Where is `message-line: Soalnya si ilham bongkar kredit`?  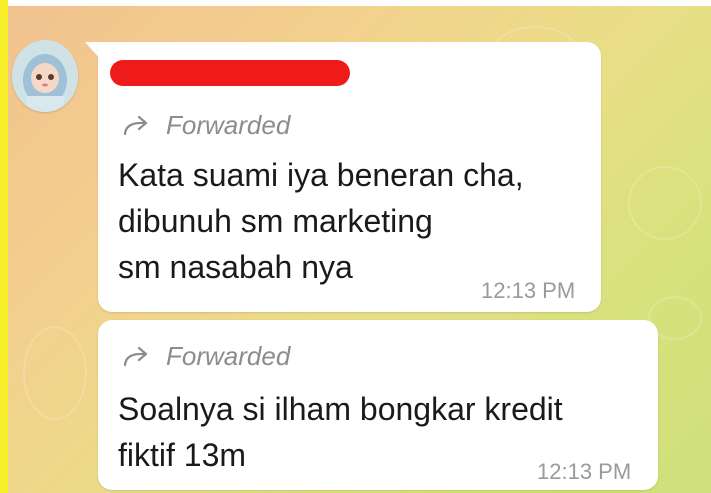
message-line: Soalnya si ilham bongkar kredit is located at coordinates (340, 409).